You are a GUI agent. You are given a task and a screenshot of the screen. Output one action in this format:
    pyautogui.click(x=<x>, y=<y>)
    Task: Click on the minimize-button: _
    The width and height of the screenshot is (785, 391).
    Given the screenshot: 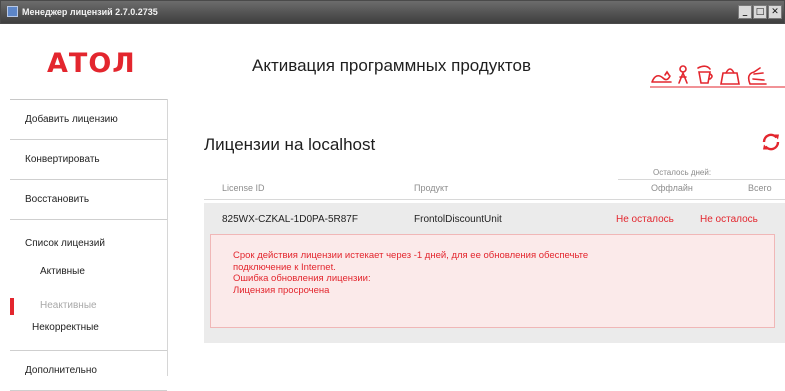 What is the action you would take?
    pyautogui.click(x=745, y=12)
    